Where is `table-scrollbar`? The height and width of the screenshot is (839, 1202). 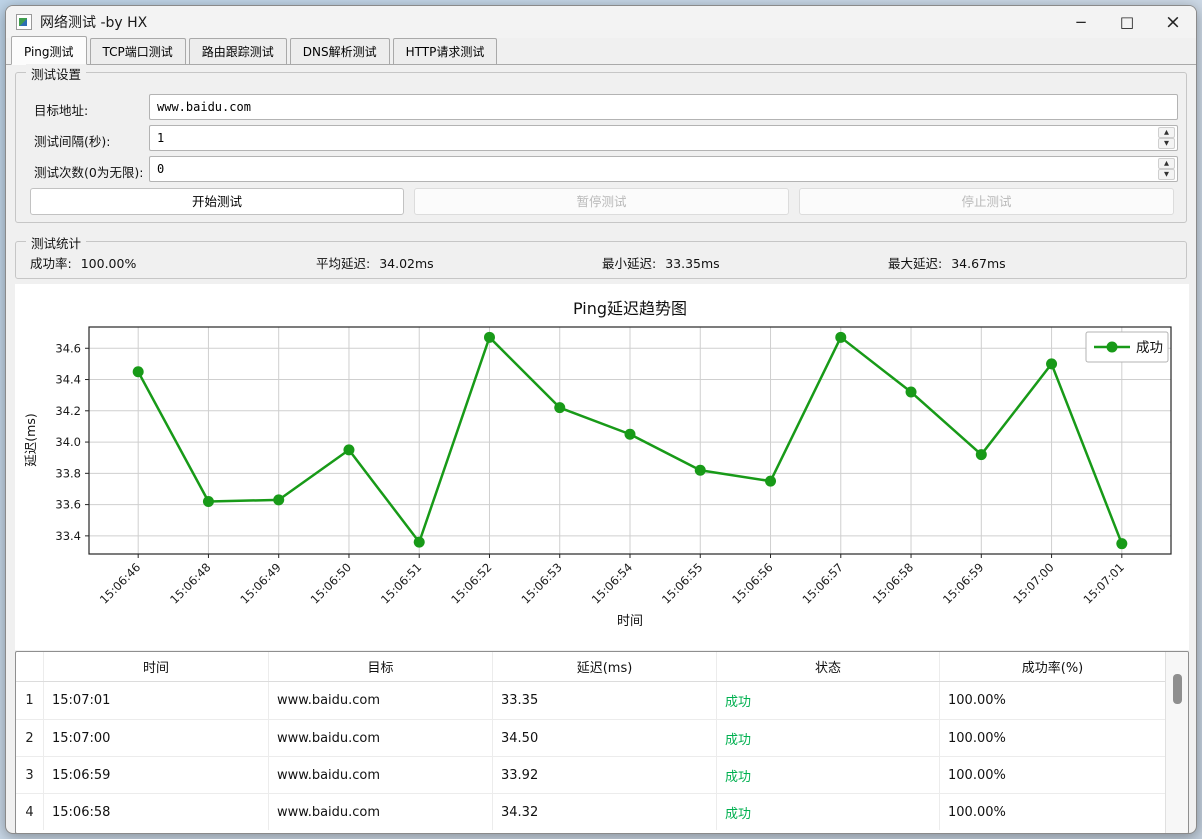
table-scrollbar is located at coordinates (1176, 742).